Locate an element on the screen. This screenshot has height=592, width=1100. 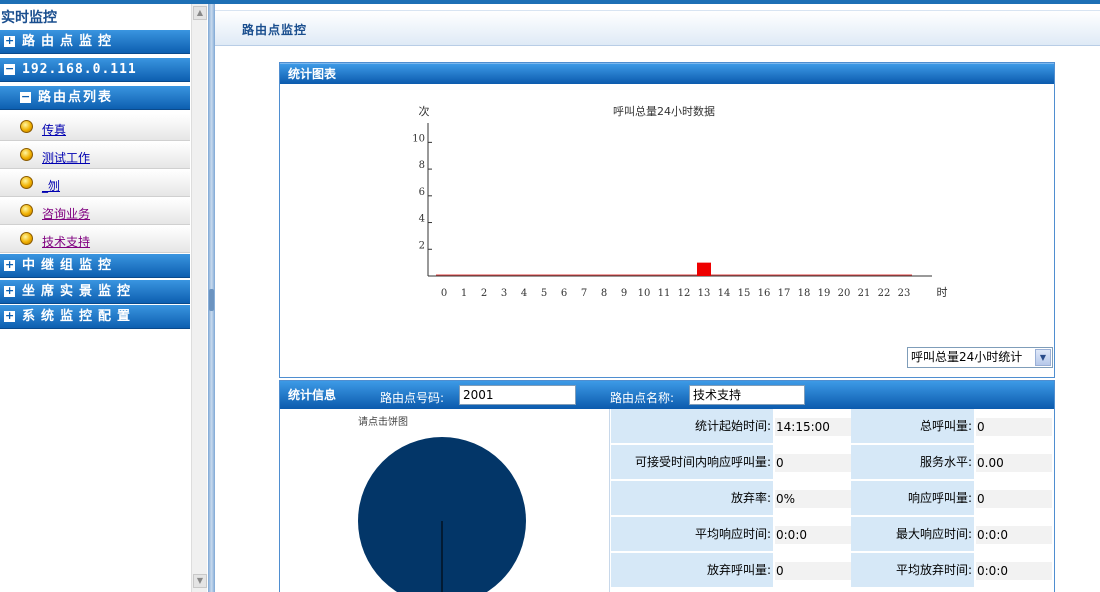
route-code-field: 2001 is located at coordinates (517, 395).